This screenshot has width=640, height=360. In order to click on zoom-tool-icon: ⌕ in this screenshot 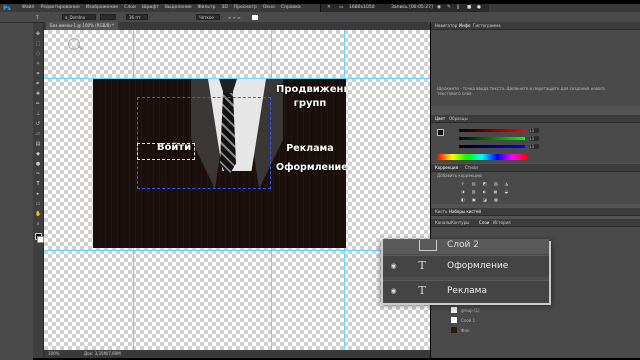, I will do `click(38, 224)`.